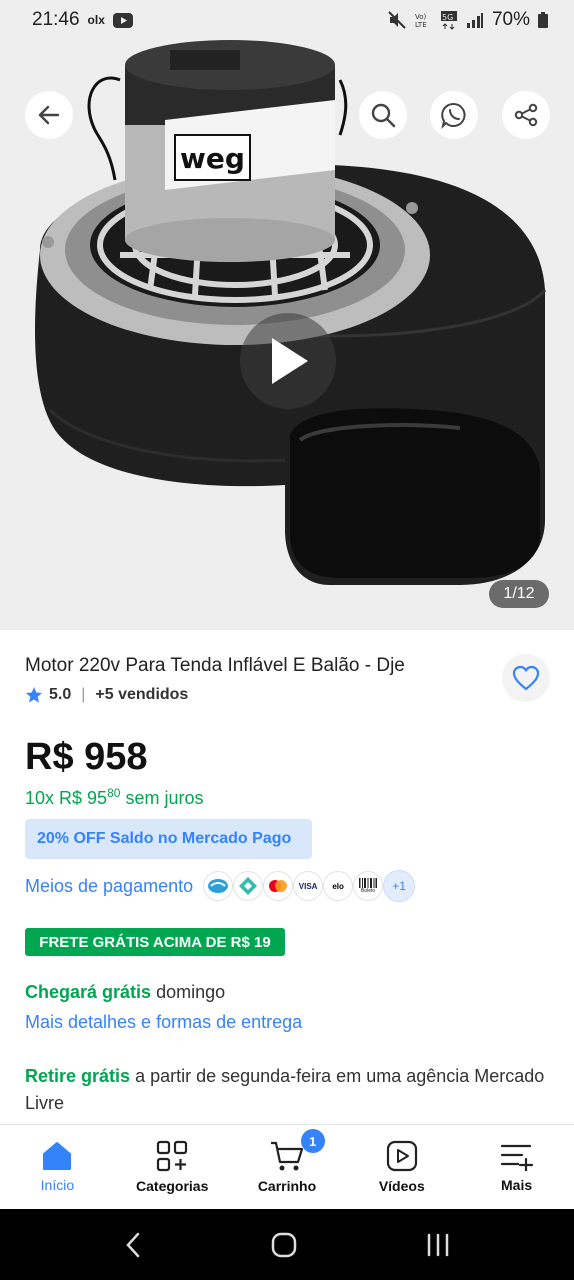 The width and height of the screenshot is (574, 1280). Describe the element at coordinates (287, 20) in the screenshot. I see `status-bar: 21:46 olx Vo) LTE 5G 70%` at that location.